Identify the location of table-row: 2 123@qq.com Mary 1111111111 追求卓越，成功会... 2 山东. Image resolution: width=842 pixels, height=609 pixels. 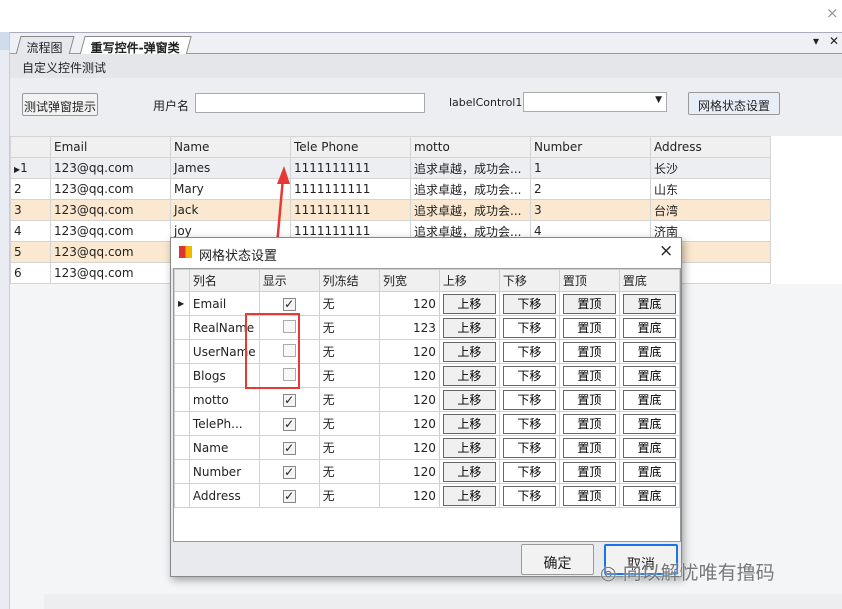
(390, 189).